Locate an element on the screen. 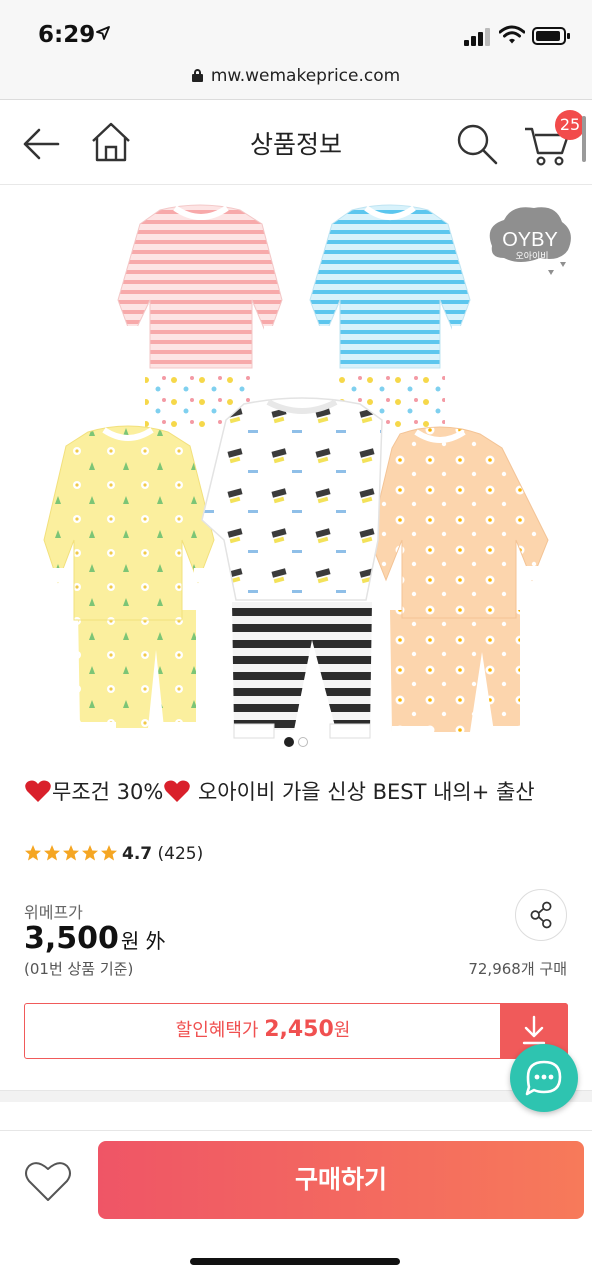 This screenshot has width=592, height=1280. chat-button is located at coordinates (544, 1078).